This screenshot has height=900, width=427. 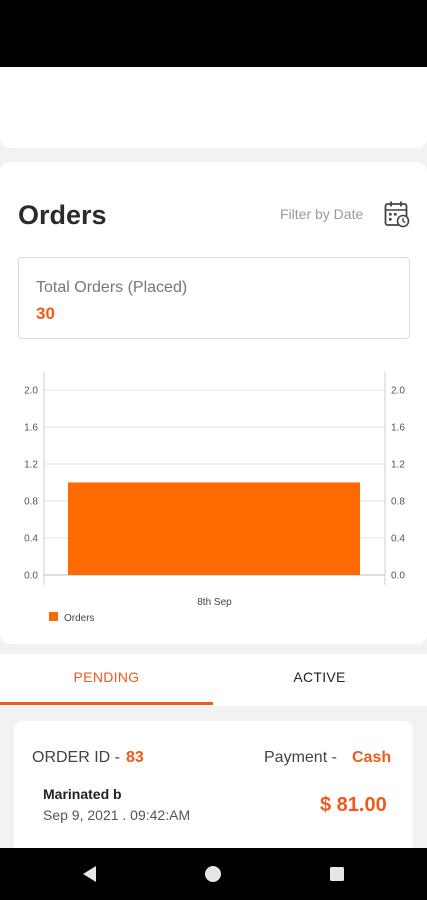 I want to click on recents-square-icon, so click(x=337, y=874).